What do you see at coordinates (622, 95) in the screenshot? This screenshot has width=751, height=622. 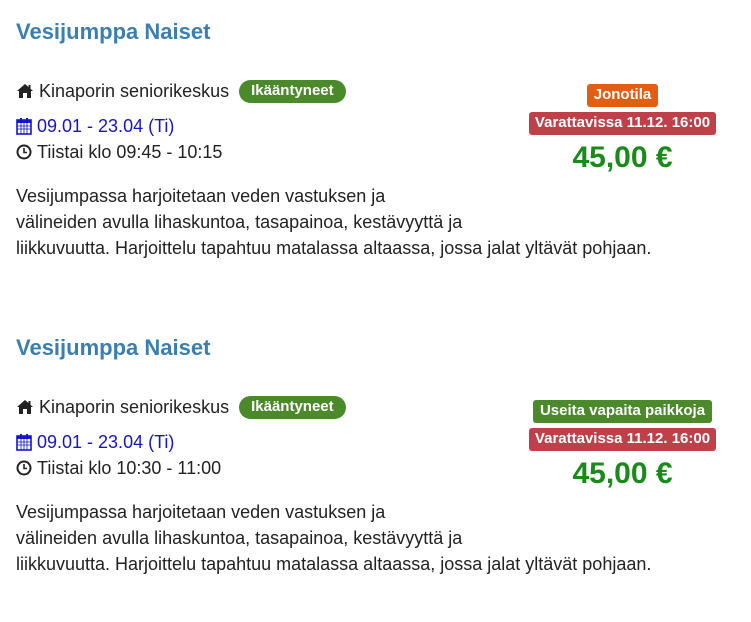 I see `availability-badge: Jonotila` at bounding box center [622, 95].